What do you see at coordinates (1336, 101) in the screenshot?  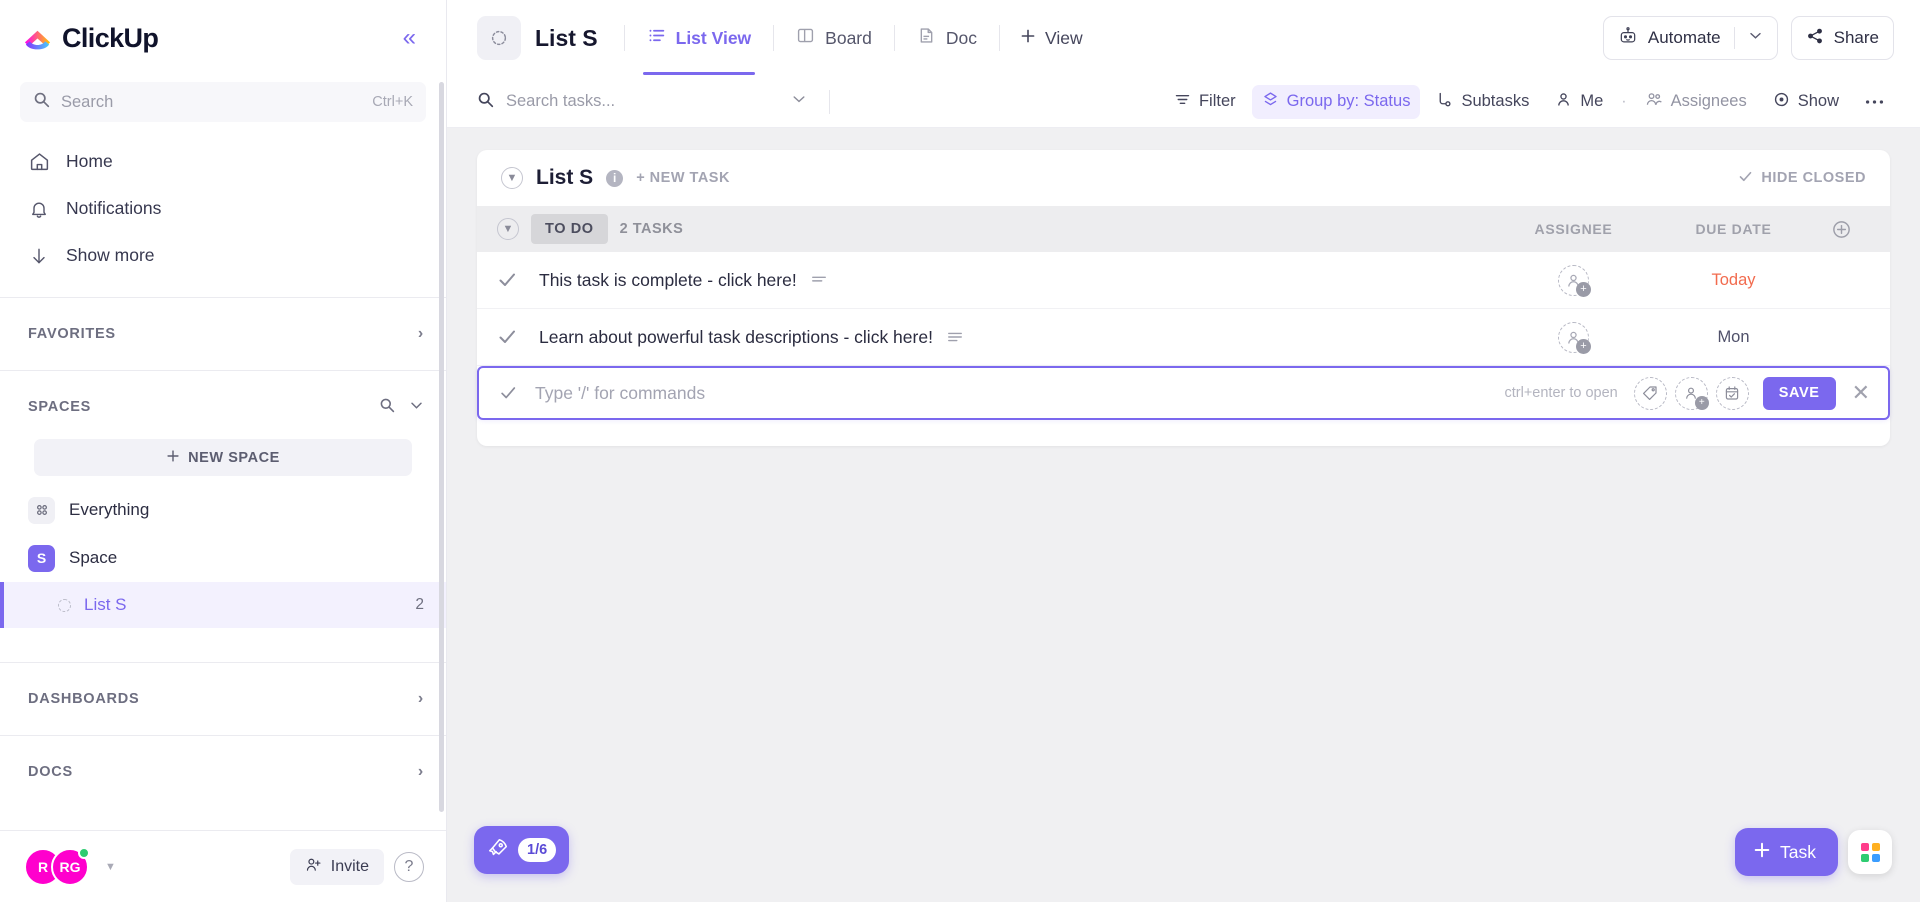 I see `group-by-button: Group by: Status` at bounding box center [1336, 101].